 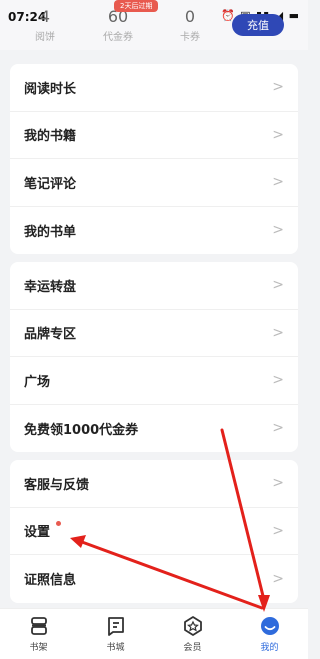 I want to click on menu-item-label: 证照信息, so click(x=50, y=581).